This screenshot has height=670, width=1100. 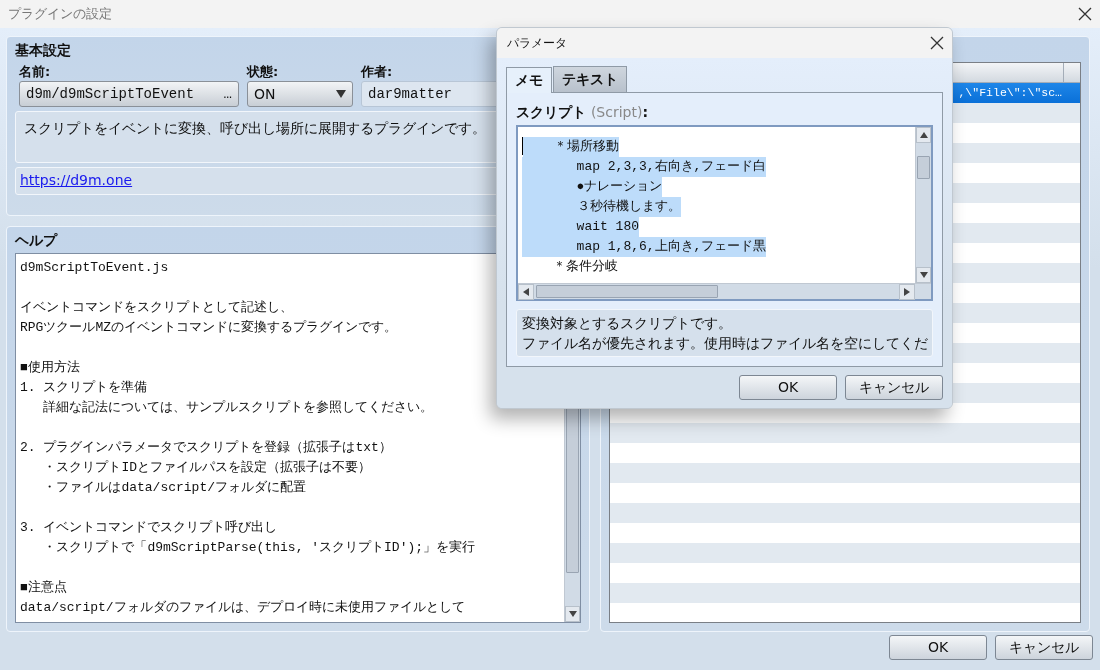 I want to click on panel-heading: ヘルプ, so click(x=36, y=240).